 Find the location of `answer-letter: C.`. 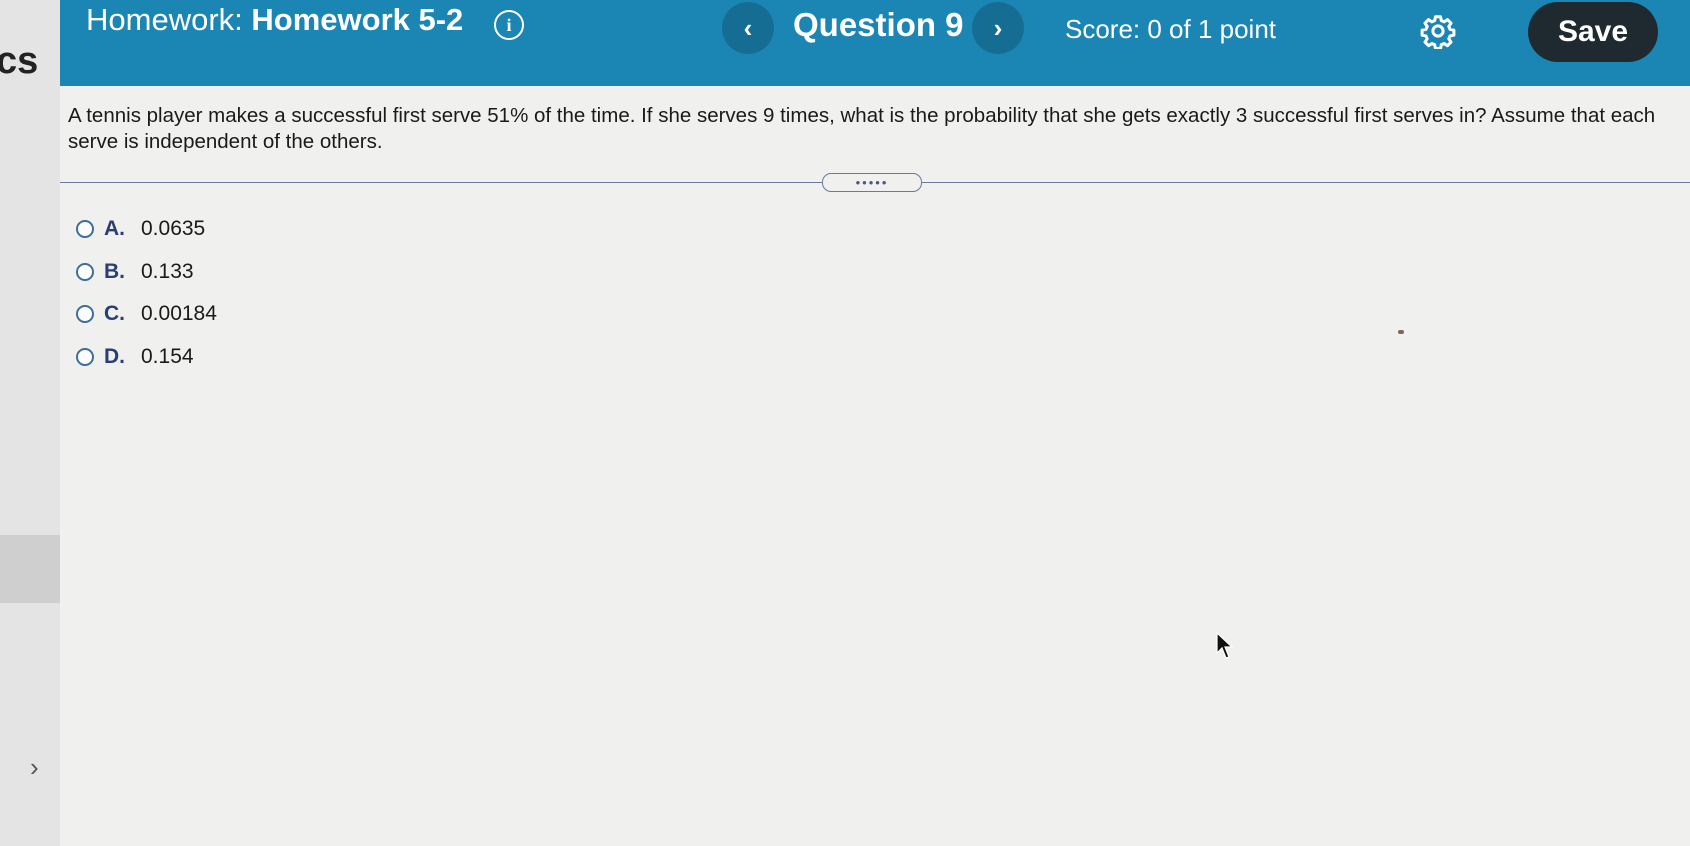

answer-letter: C. is located at coordinates (114, 314).